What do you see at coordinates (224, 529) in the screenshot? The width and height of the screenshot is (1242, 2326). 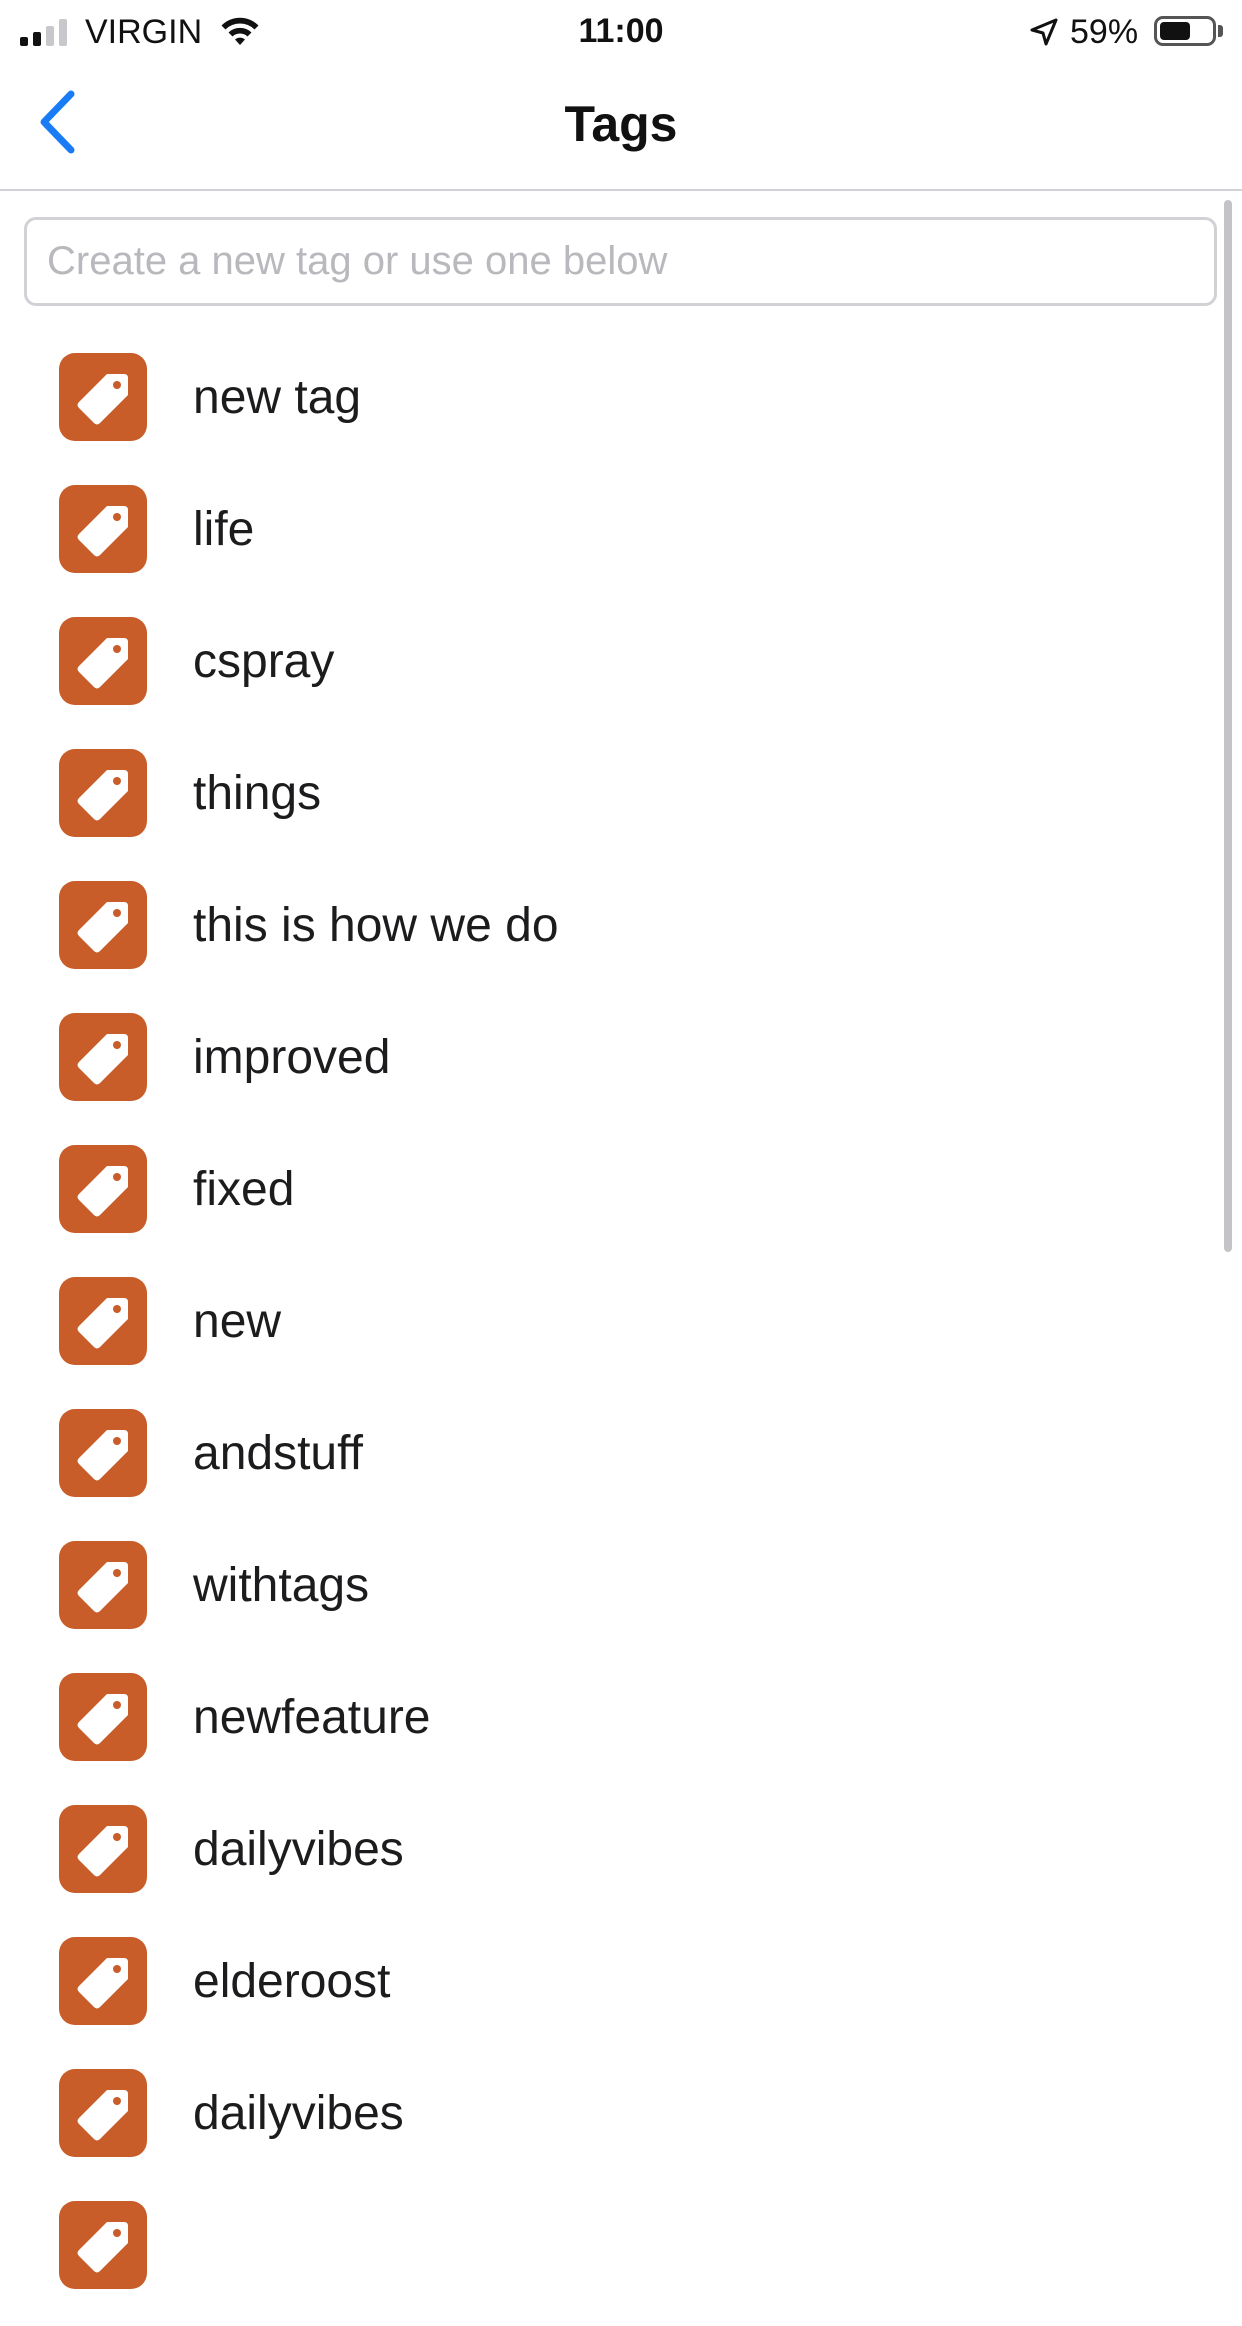 I see `tag-label: life` at bounding box center [224, 529].